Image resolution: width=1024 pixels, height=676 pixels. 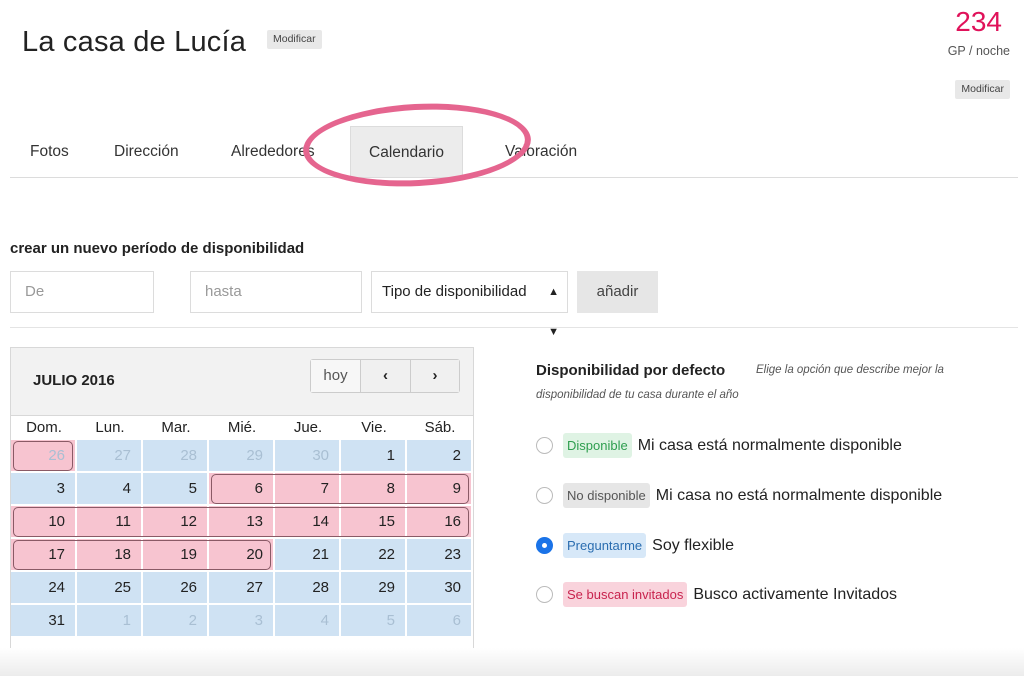 I want to click on next-month-icon: ›, so click(x=435, y=376).